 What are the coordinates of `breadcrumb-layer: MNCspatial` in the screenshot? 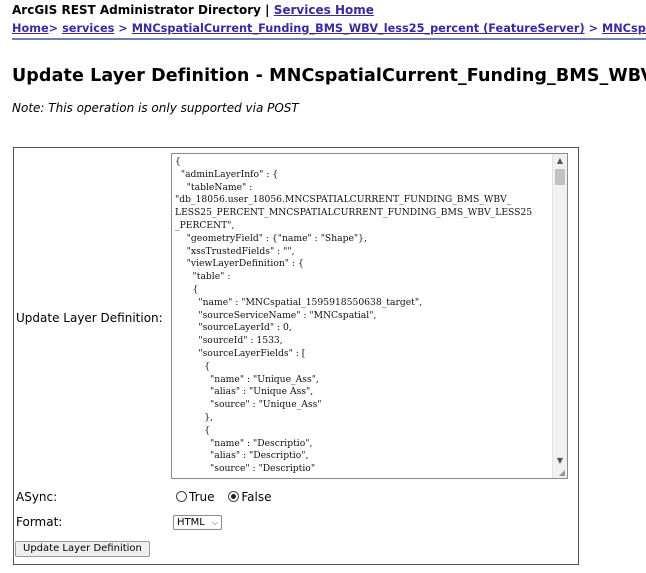 It's located at (624, 28).